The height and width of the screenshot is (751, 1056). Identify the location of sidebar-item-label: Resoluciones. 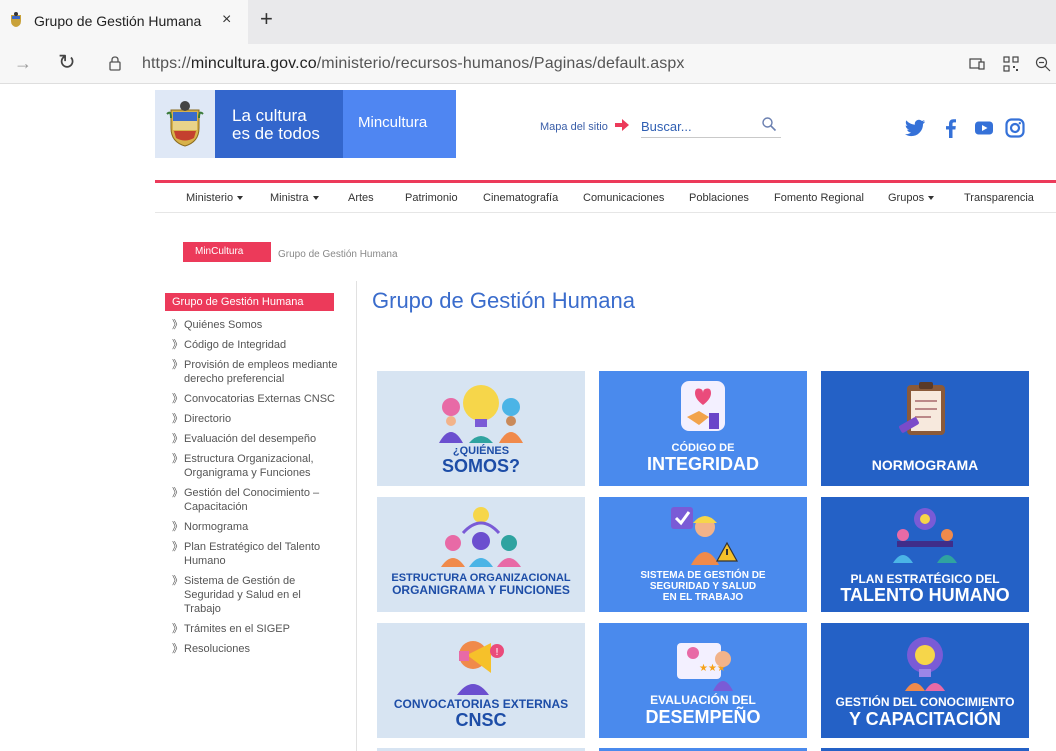
(217, 649).